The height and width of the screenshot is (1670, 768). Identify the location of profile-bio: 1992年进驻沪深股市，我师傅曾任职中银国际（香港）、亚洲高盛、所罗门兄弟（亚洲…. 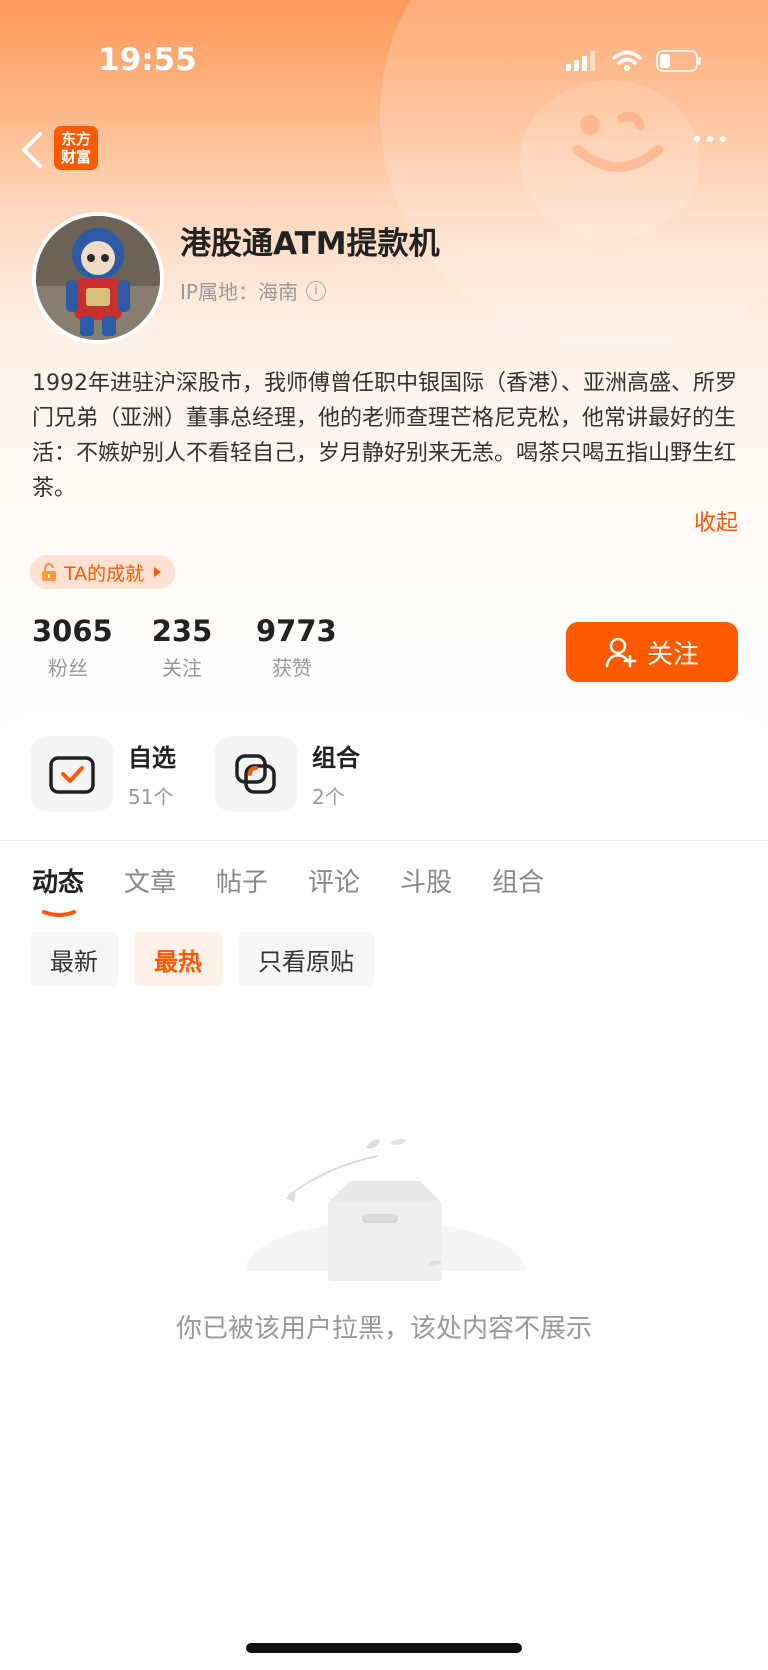
(384, 436).